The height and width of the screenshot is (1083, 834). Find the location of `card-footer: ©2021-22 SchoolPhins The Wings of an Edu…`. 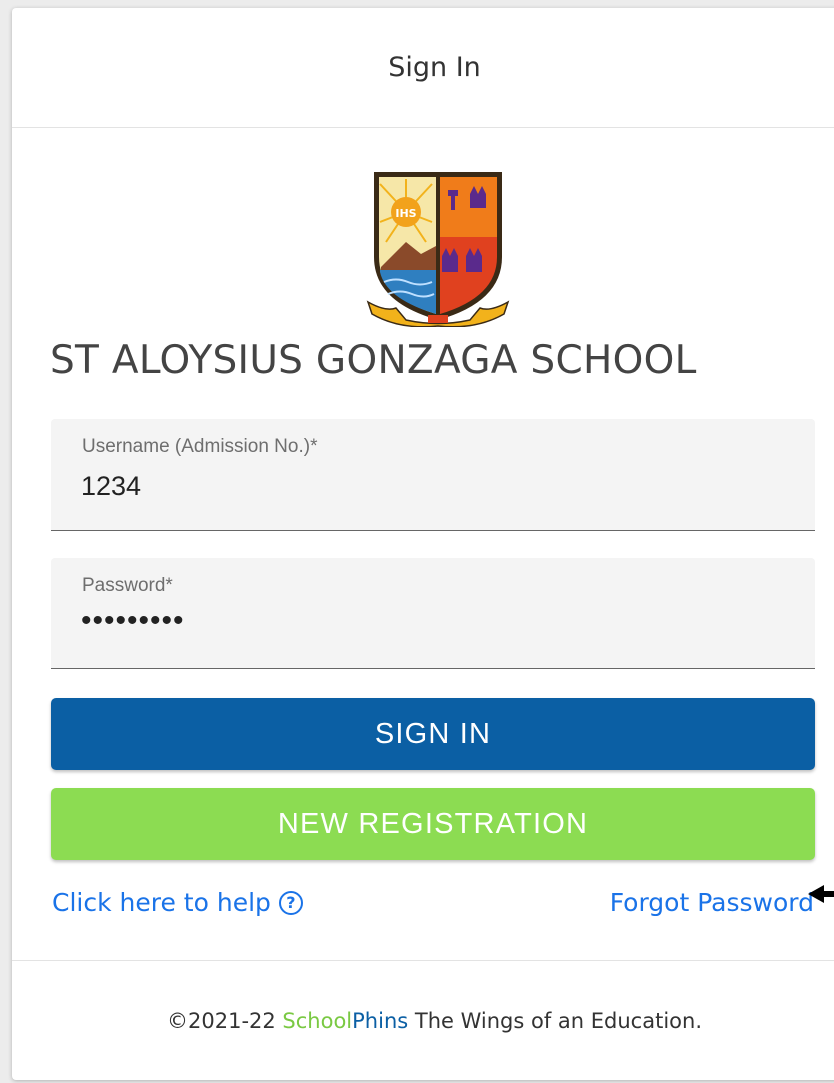

card-footer: ©2021-22 SchoolPhins The Wings of an Edu… is located at coordinates (423, 1020).